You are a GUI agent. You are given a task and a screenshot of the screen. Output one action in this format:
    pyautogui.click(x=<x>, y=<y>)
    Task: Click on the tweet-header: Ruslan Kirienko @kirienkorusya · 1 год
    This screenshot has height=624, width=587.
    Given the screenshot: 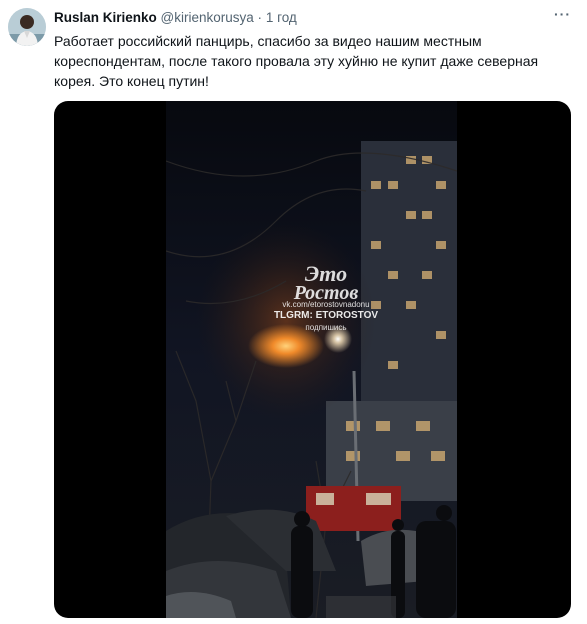 What is the action you would take?
    pyautogui.click(x=175, y=18)
    